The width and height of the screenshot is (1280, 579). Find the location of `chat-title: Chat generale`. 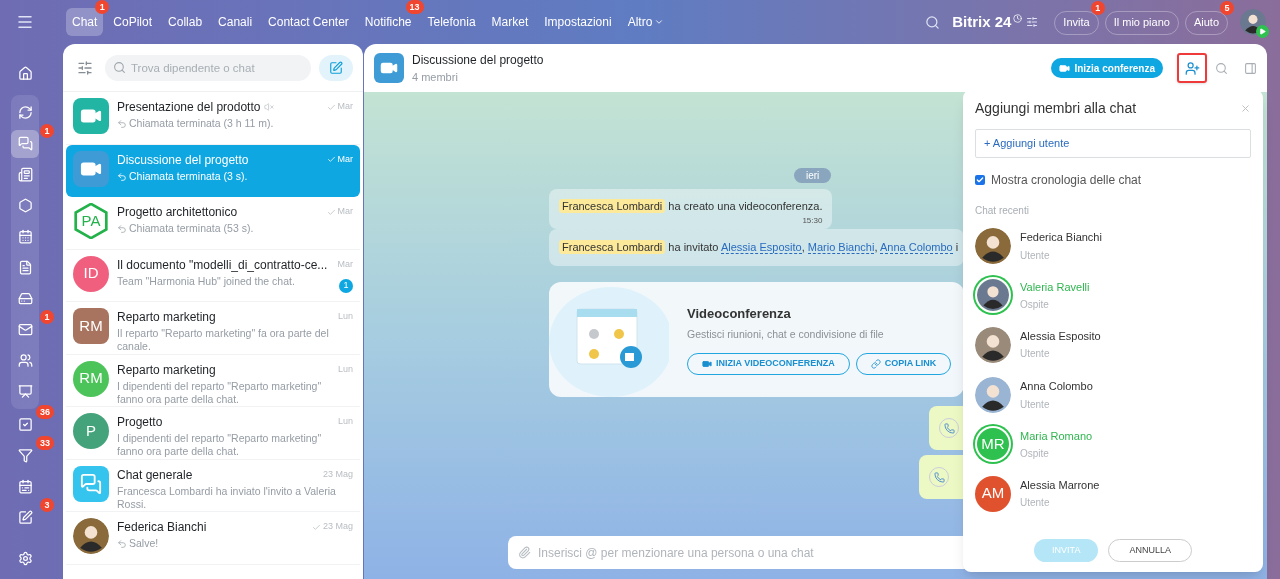

chat-title: Chat generale is located at coordinates (155, 475).